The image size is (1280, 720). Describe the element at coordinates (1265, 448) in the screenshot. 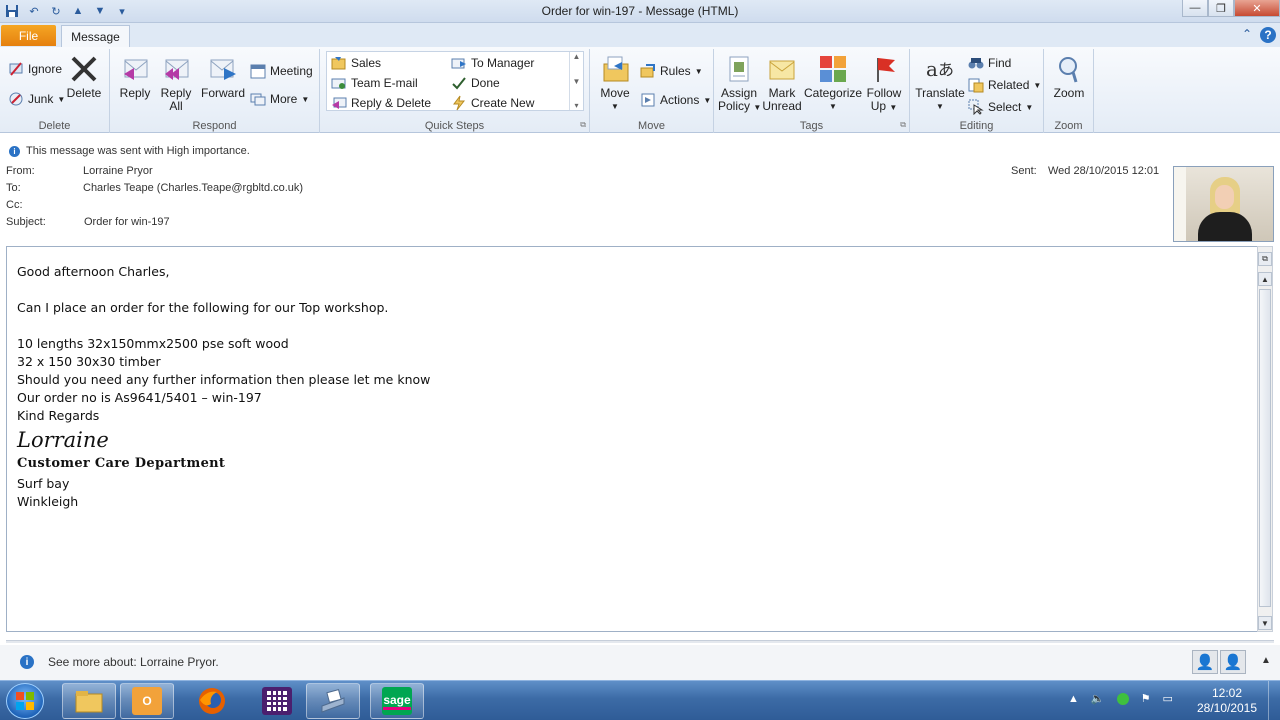

I see `scroll-thumb` at that location.